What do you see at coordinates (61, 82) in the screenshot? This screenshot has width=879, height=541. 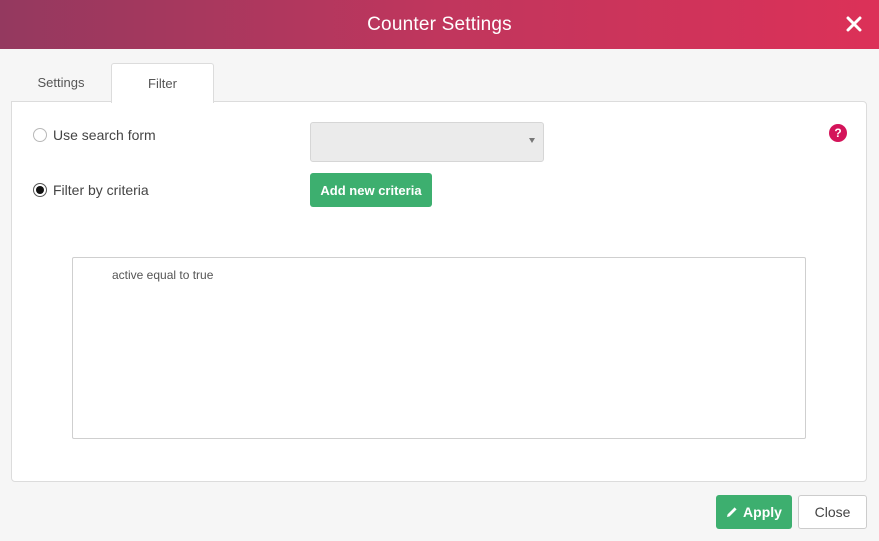 I see `tab-settings: Settings` at bounding box center [61, 82].